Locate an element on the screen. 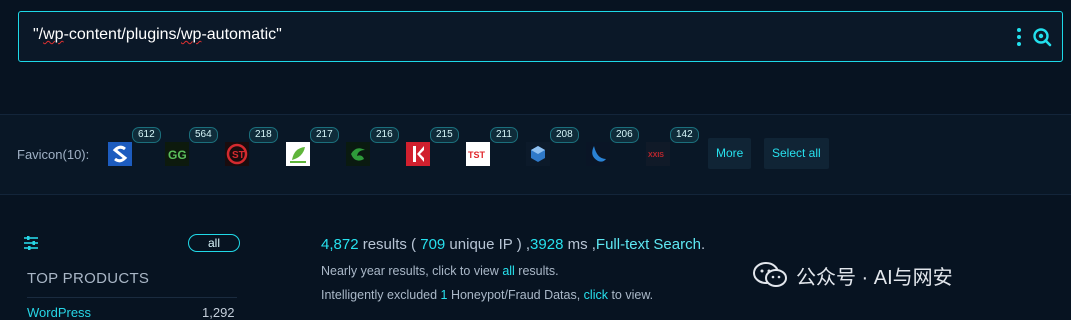 The width and height of the screenshot is (1071, 320). filter-settings-icon is located at coordinates (31, 243).